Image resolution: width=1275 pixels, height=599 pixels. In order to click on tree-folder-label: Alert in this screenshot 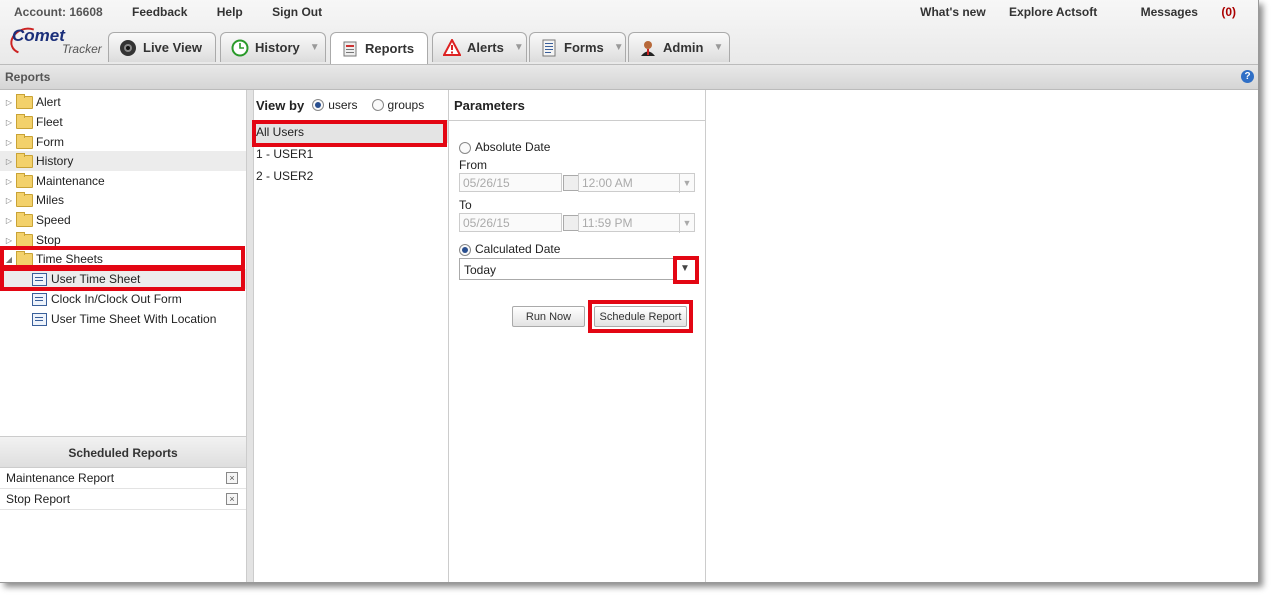, I will do `click(48, 102)`.